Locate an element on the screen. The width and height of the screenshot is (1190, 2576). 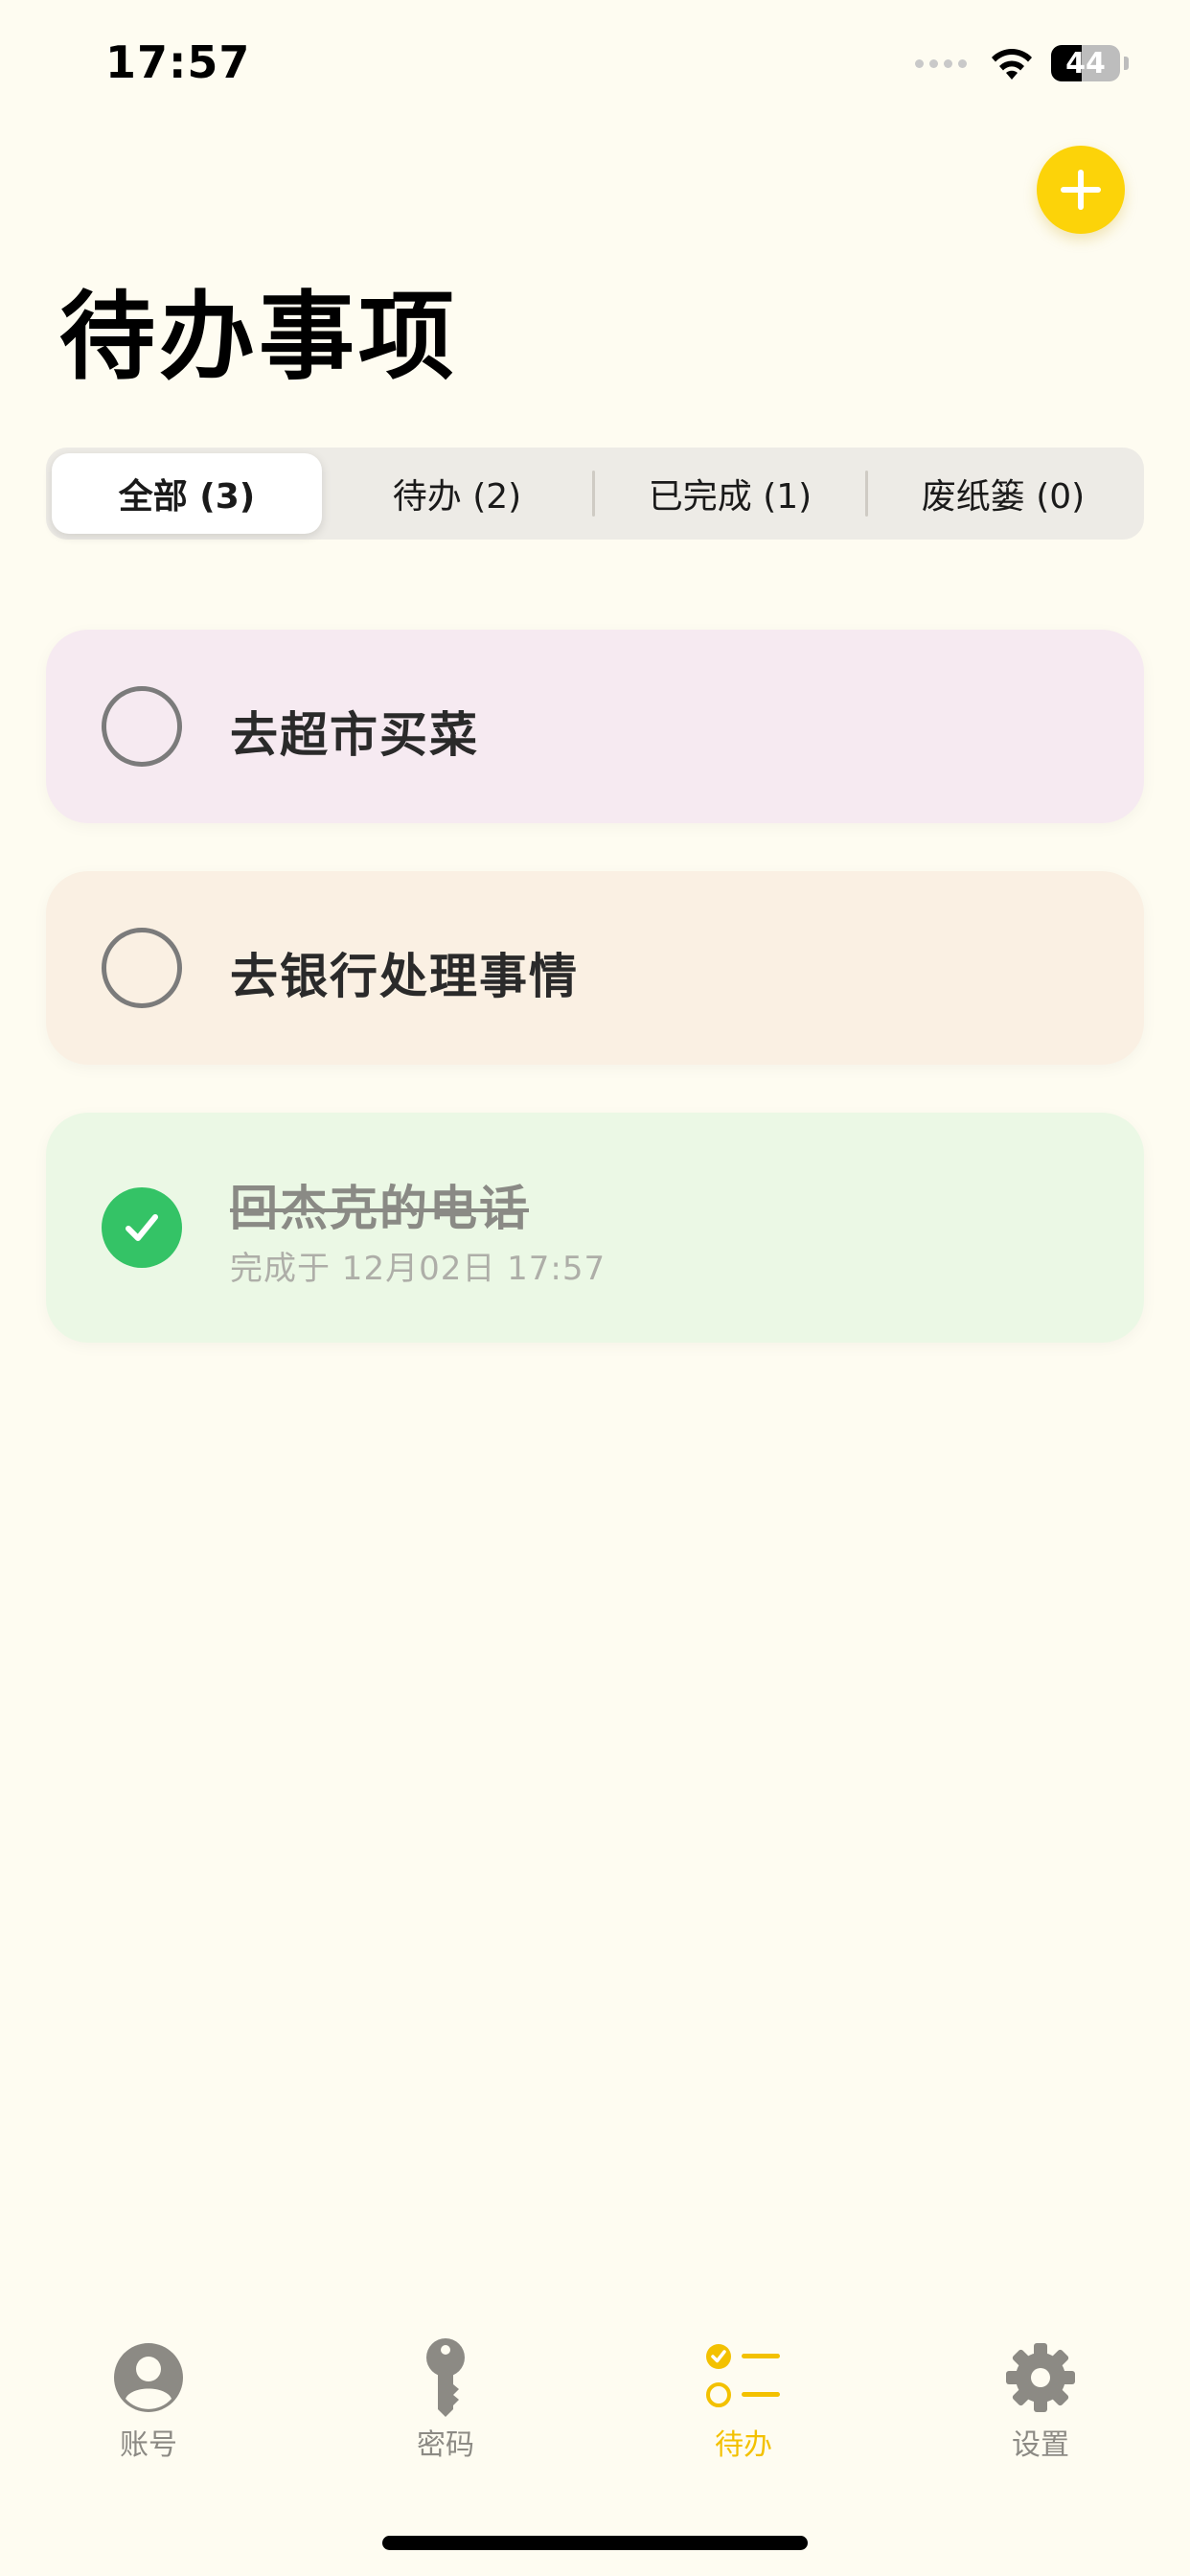
battery-icon: 44 is located at coordinates (1085, 63).